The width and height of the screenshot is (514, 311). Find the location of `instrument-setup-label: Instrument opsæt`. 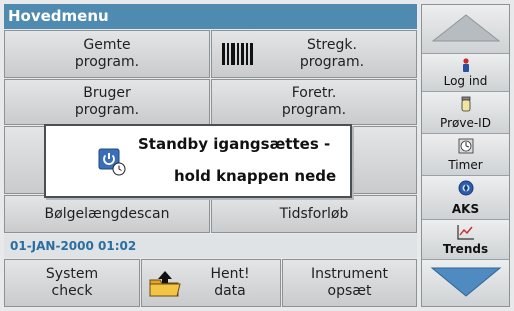

instrument-setup-label: Instrument opsæt is located at coordinates (349, 282).